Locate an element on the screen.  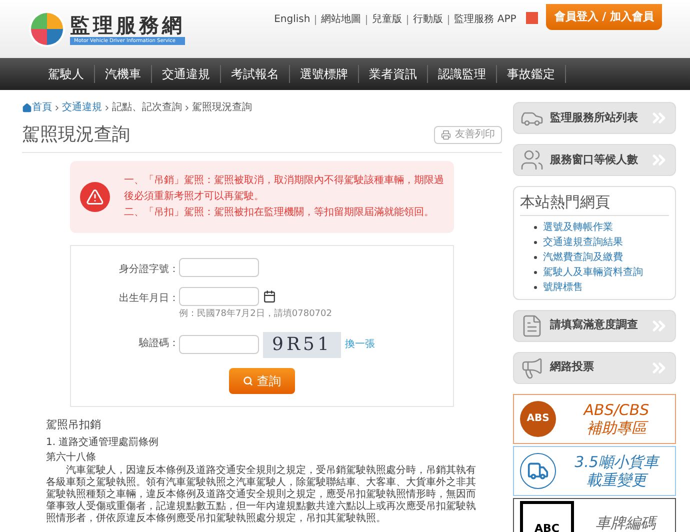
nav-item: 交通違規 is located at coordinates (186, 74).